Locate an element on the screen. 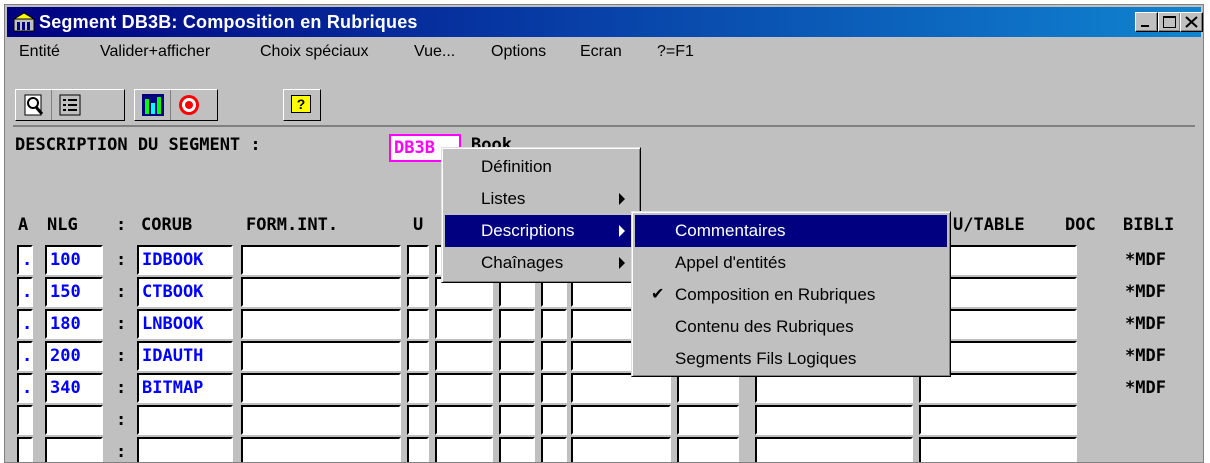  submenu-item-segments-fils: Segments Fils Logiques is located at coordinates (791, 359).